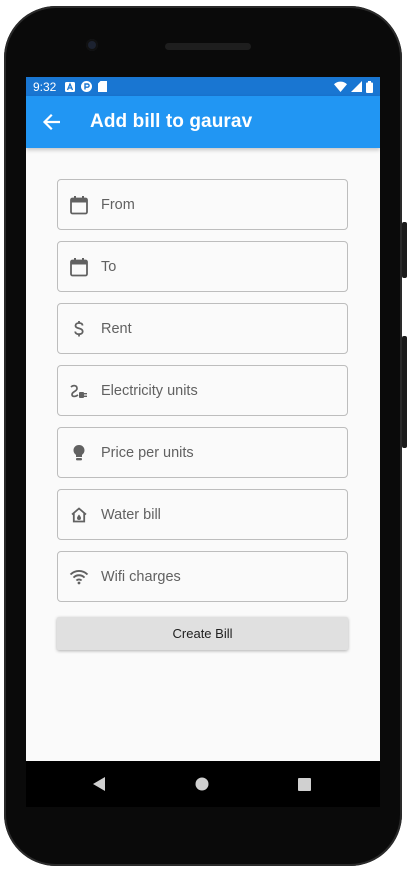  I want to click on to-date-input, so click(211, 266).